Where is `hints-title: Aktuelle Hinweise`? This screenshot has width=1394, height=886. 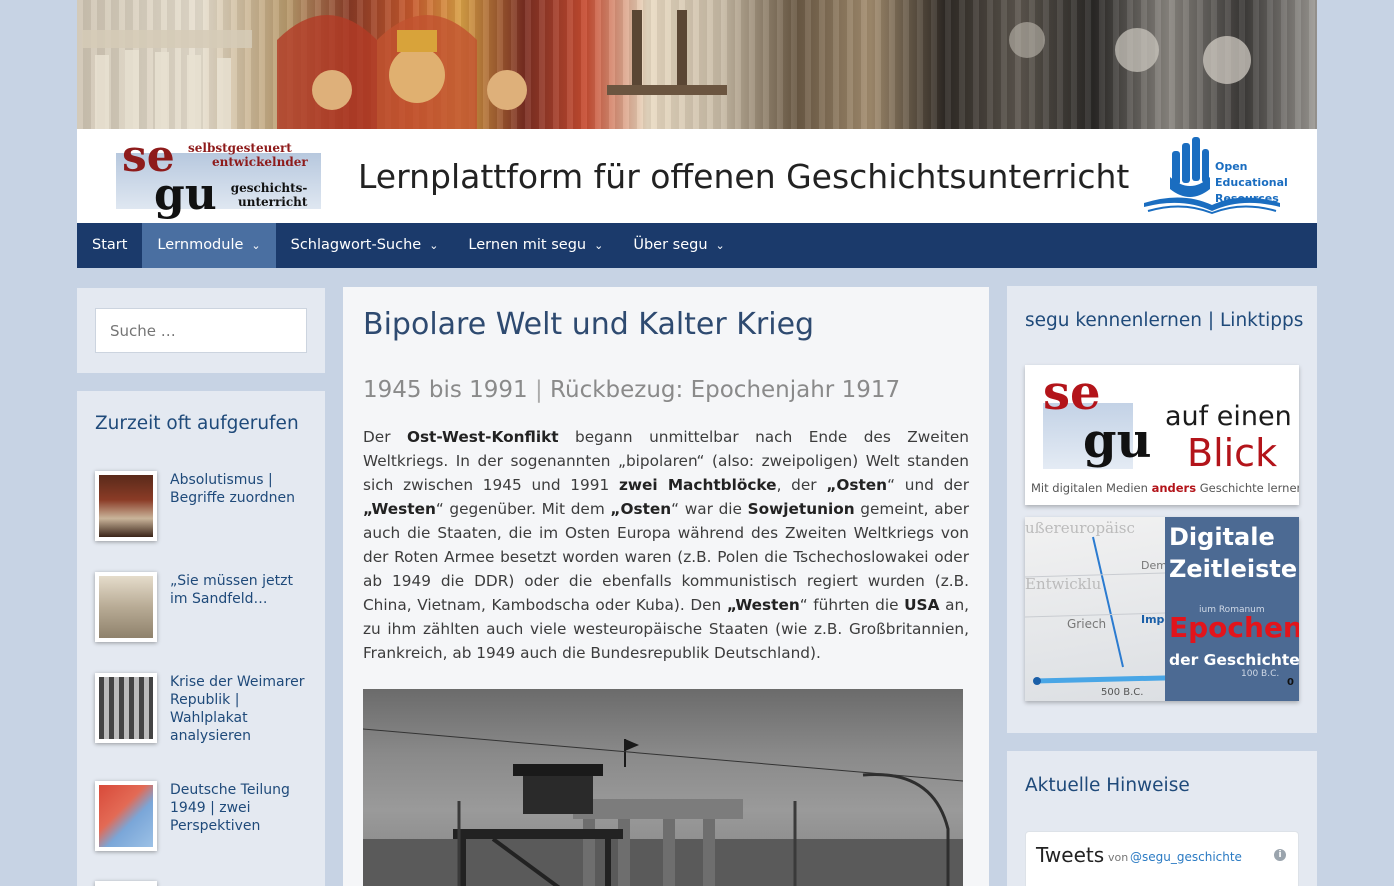
hints-title: Aktuelle Hinweise is located at coordinates (1107, 785).